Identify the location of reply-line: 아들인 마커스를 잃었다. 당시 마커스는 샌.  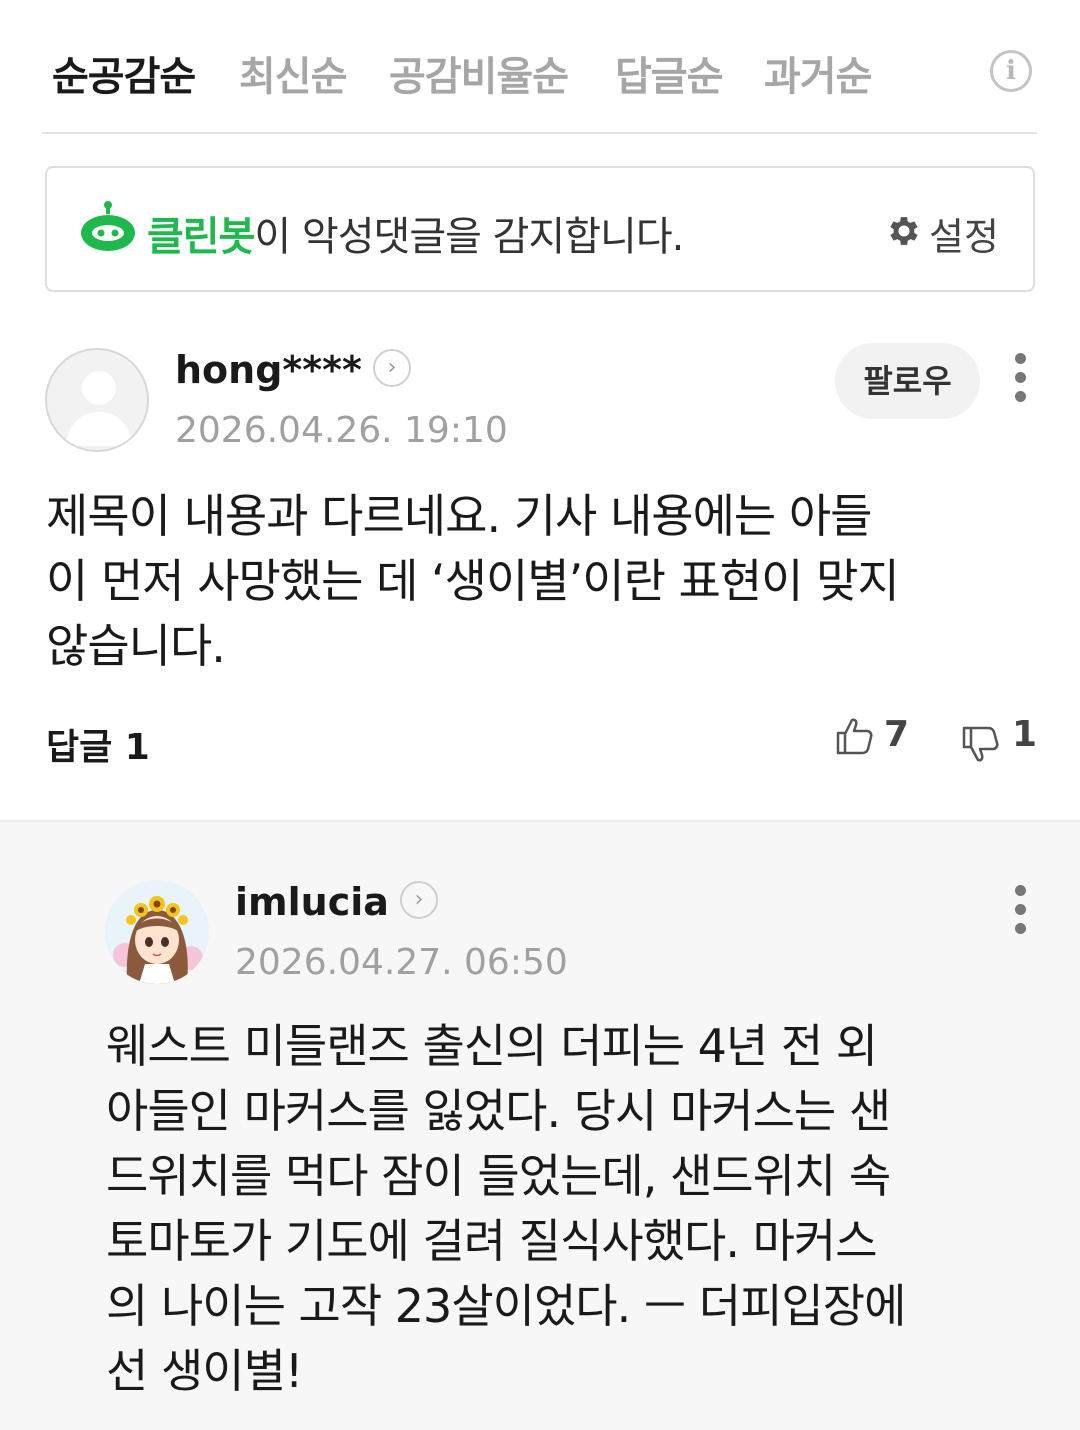
(498, 1111).